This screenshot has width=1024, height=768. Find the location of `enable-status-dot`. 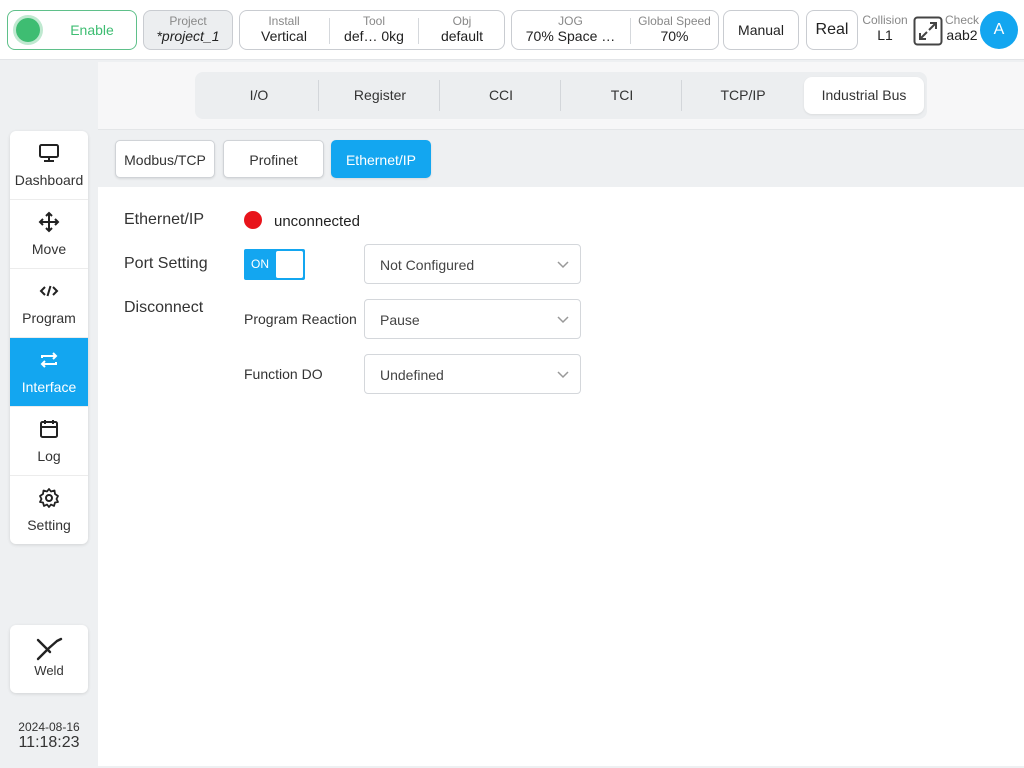

enable-status-dot is located at coordinates (28, 30).